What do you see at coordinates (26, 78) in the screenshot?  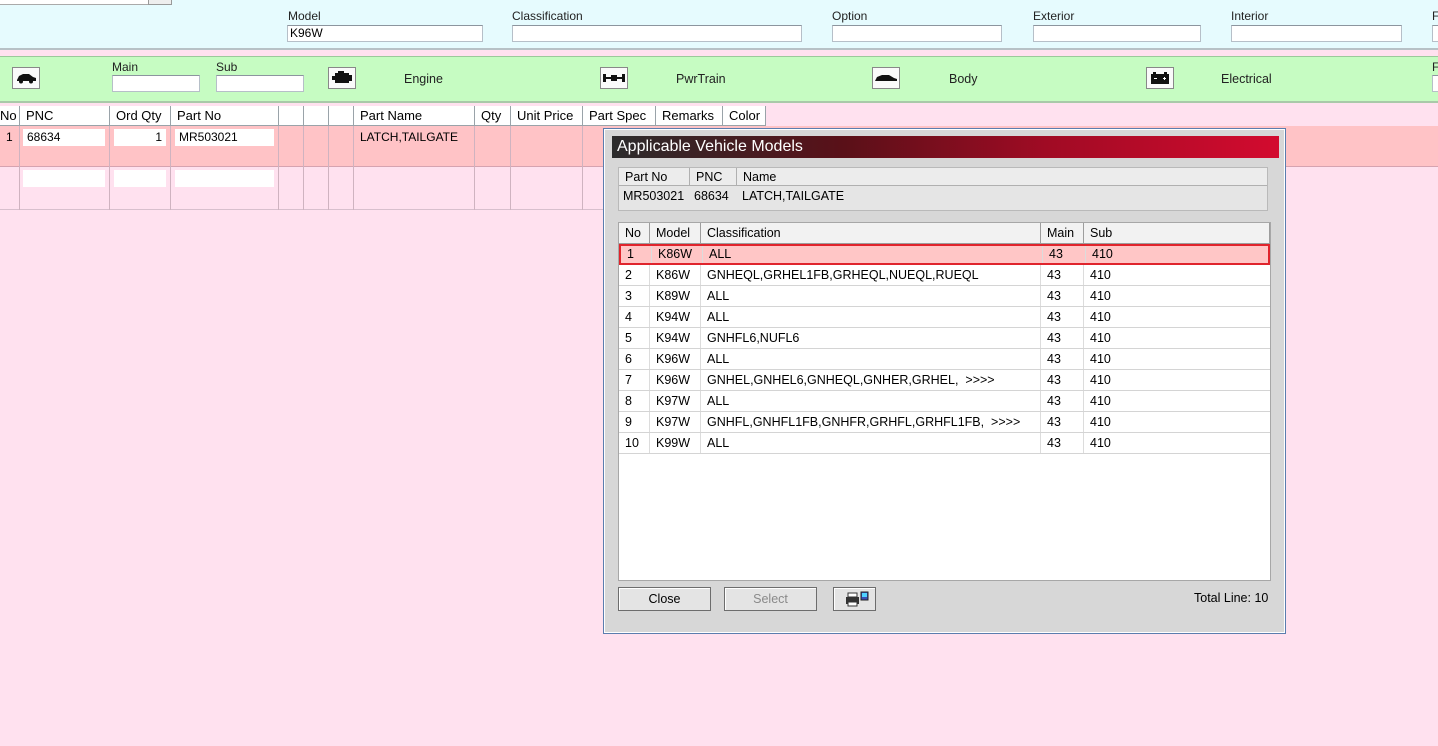 I see `car-side-icon` at bounding box center [26, 78].